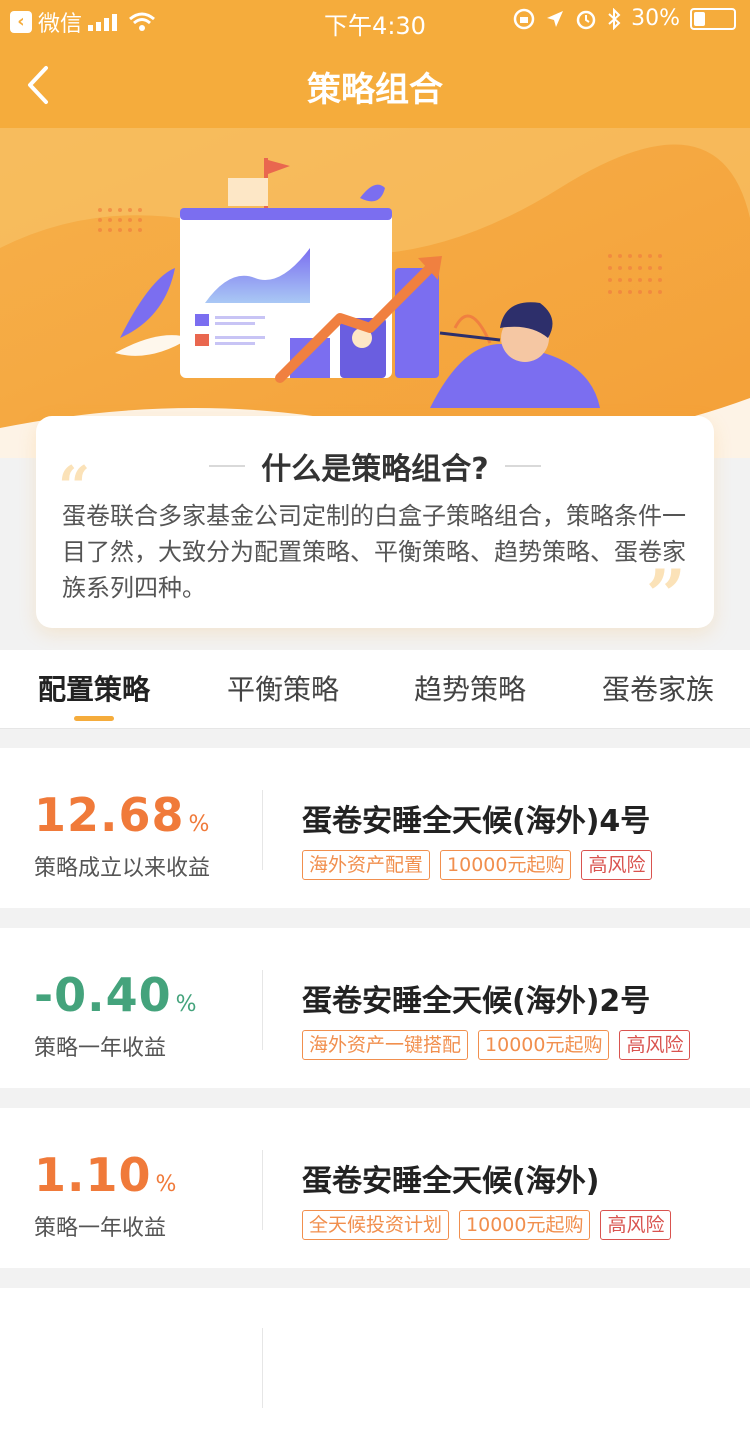 The width and height of the screenshot is (750, 1448). What do you see at coordinates (451, 1181) in the screenshot?
I see `strategy-name: 蛋卷安睡全天候(海外)` at bounding box center [451, 1181].